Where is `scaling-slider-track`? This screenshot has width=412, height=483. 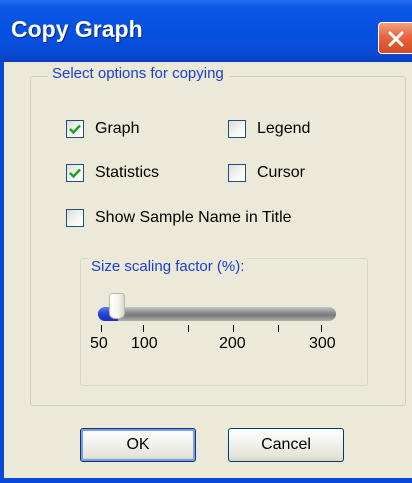
scaling-slider-track is located at coordinates (217, 314).